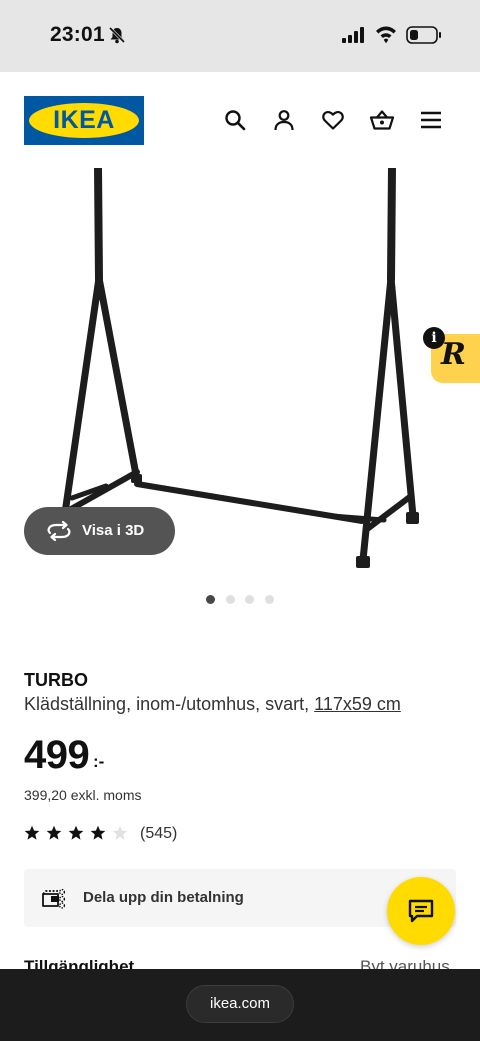 This screenshot has width=480, height=1041. Describe the element at coordinates (56, 680) in the screenshot. I see `product-name: TURBO` at that location.